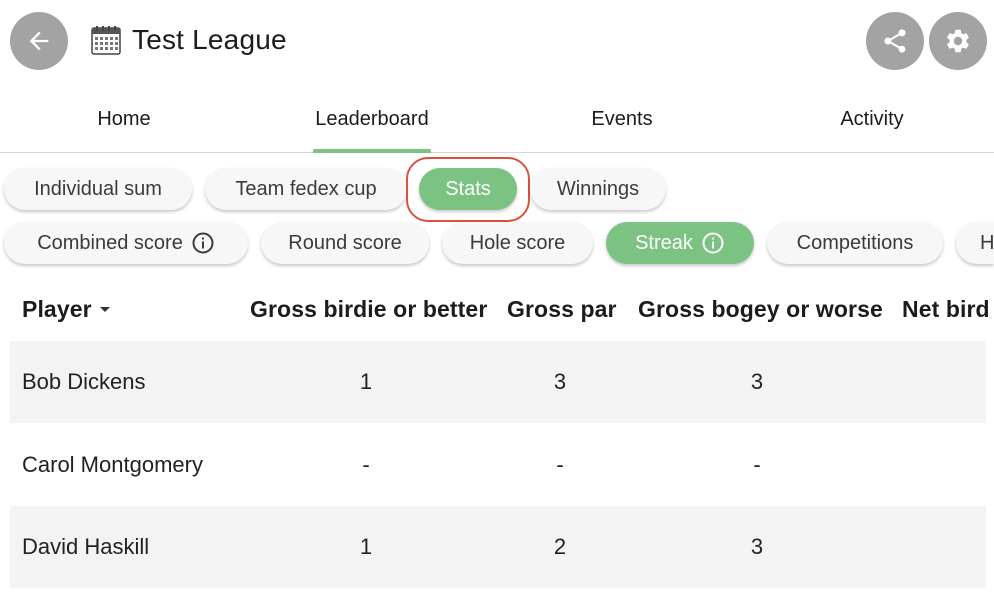  I want to click on title-area: Test League, so click(188, 40).